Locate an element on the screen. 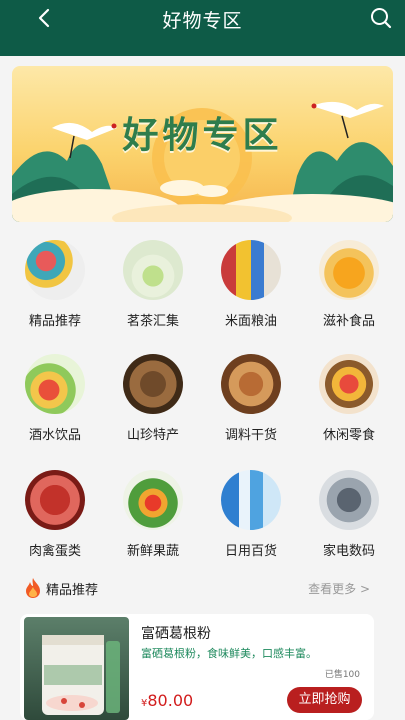 The height and width of the screenshot is (720, 405). sold-count: 已售100 is located at coordinates (342, 675).